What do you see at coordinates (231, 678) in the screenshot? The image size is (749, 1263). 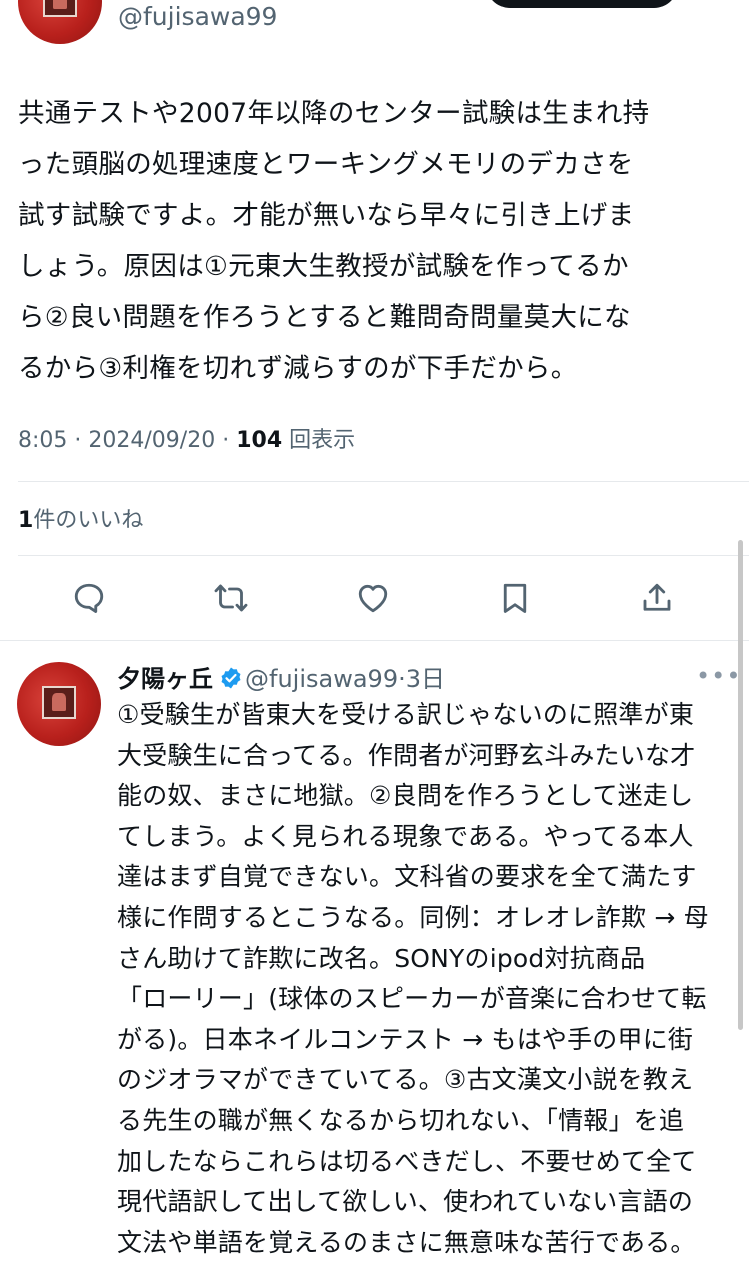 I see `verified-badge-icon` at bounding box center [231, 678].